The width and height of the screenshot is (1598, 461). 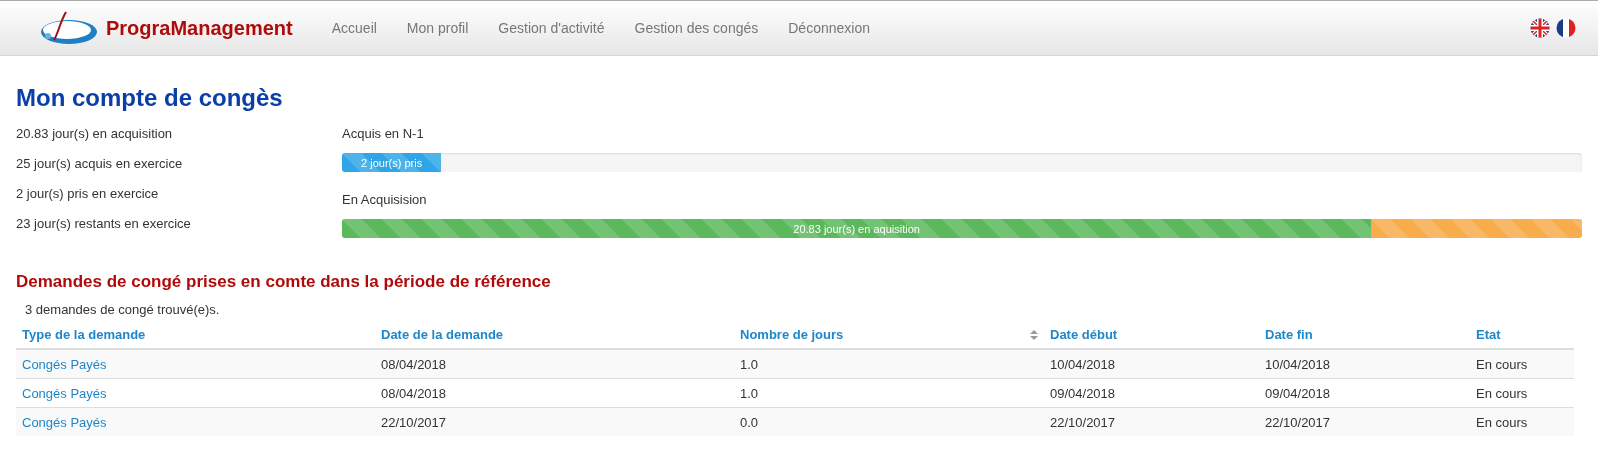 What do you see at coordinates (551, 28) in the screenshot?
I see `nav-link: Gestion d'activité` at bounding box center [551, 28].